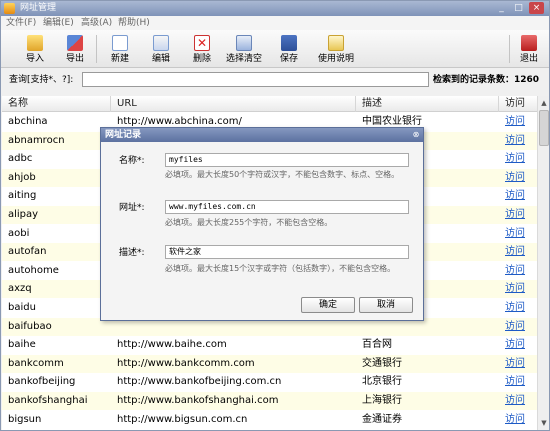 The width and height of the screenshot is (550, 431). I want to click on ok-button: 确定, so click(328, 305).